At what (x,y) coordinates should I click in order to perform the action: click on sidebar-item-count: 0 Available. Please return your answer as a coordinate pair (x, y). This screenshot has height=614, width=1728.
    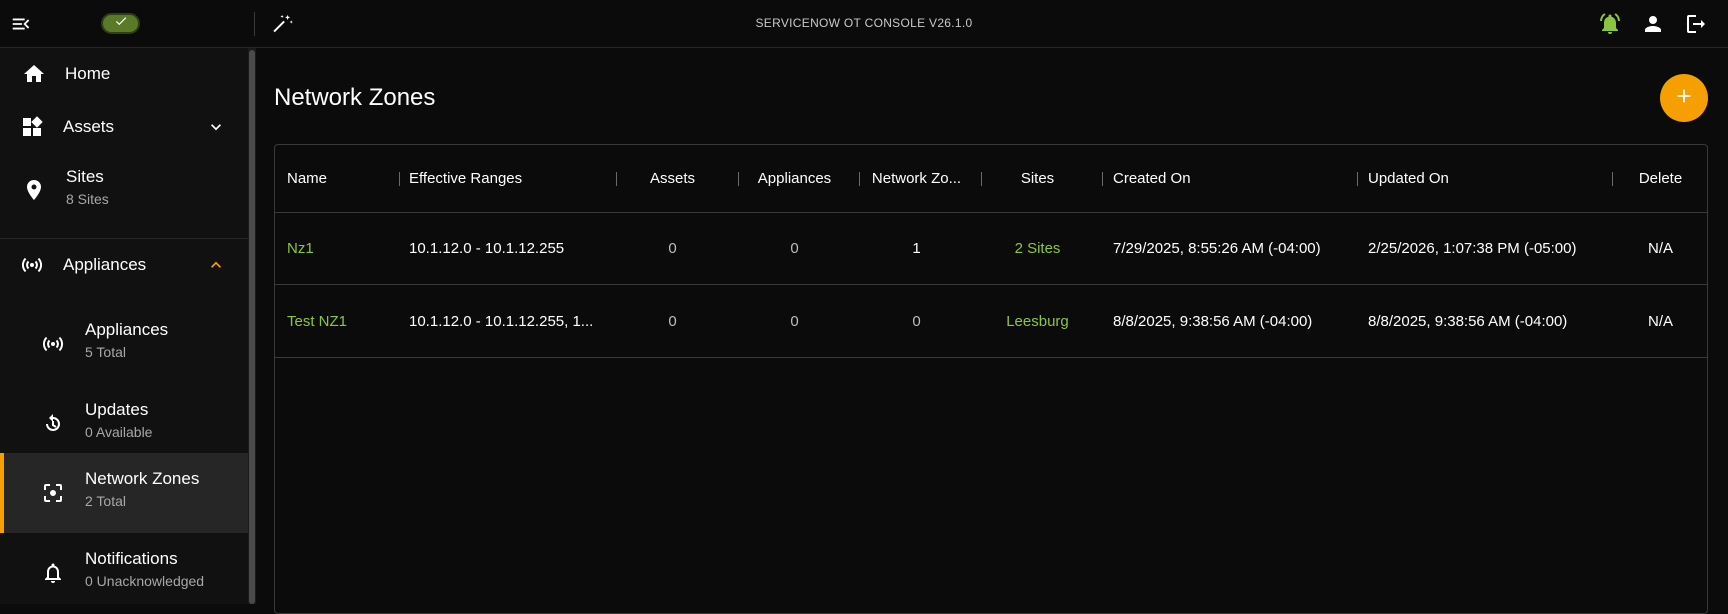
    Looking at the image, I should click on (119, 432).